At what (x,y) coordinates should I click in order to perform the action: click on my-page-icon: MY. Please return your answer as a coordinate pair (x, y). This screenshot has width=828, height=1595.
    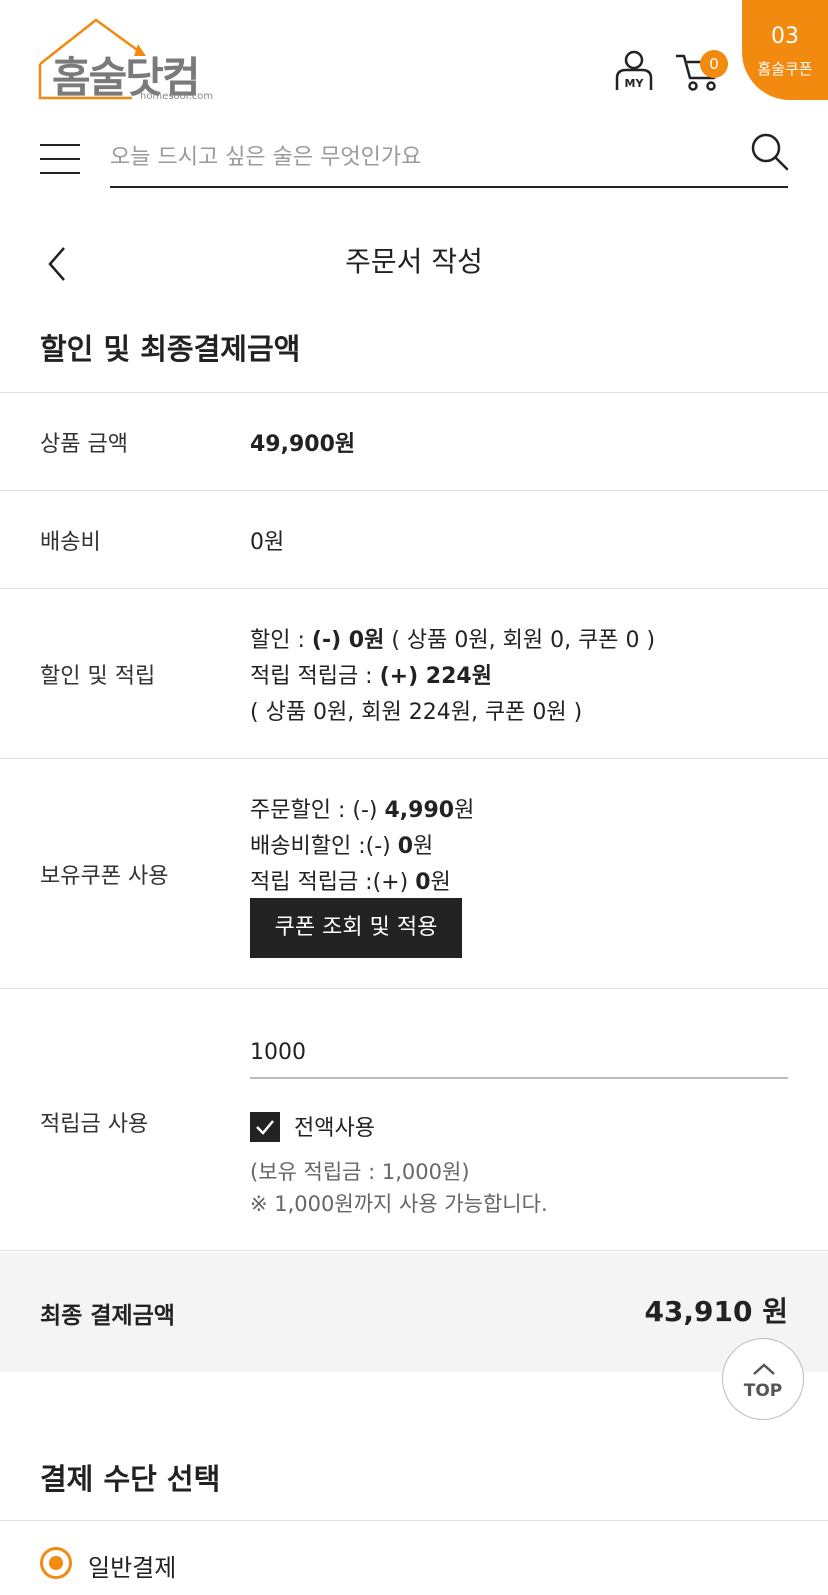
    Looking at the image, I should click on (634, 71).